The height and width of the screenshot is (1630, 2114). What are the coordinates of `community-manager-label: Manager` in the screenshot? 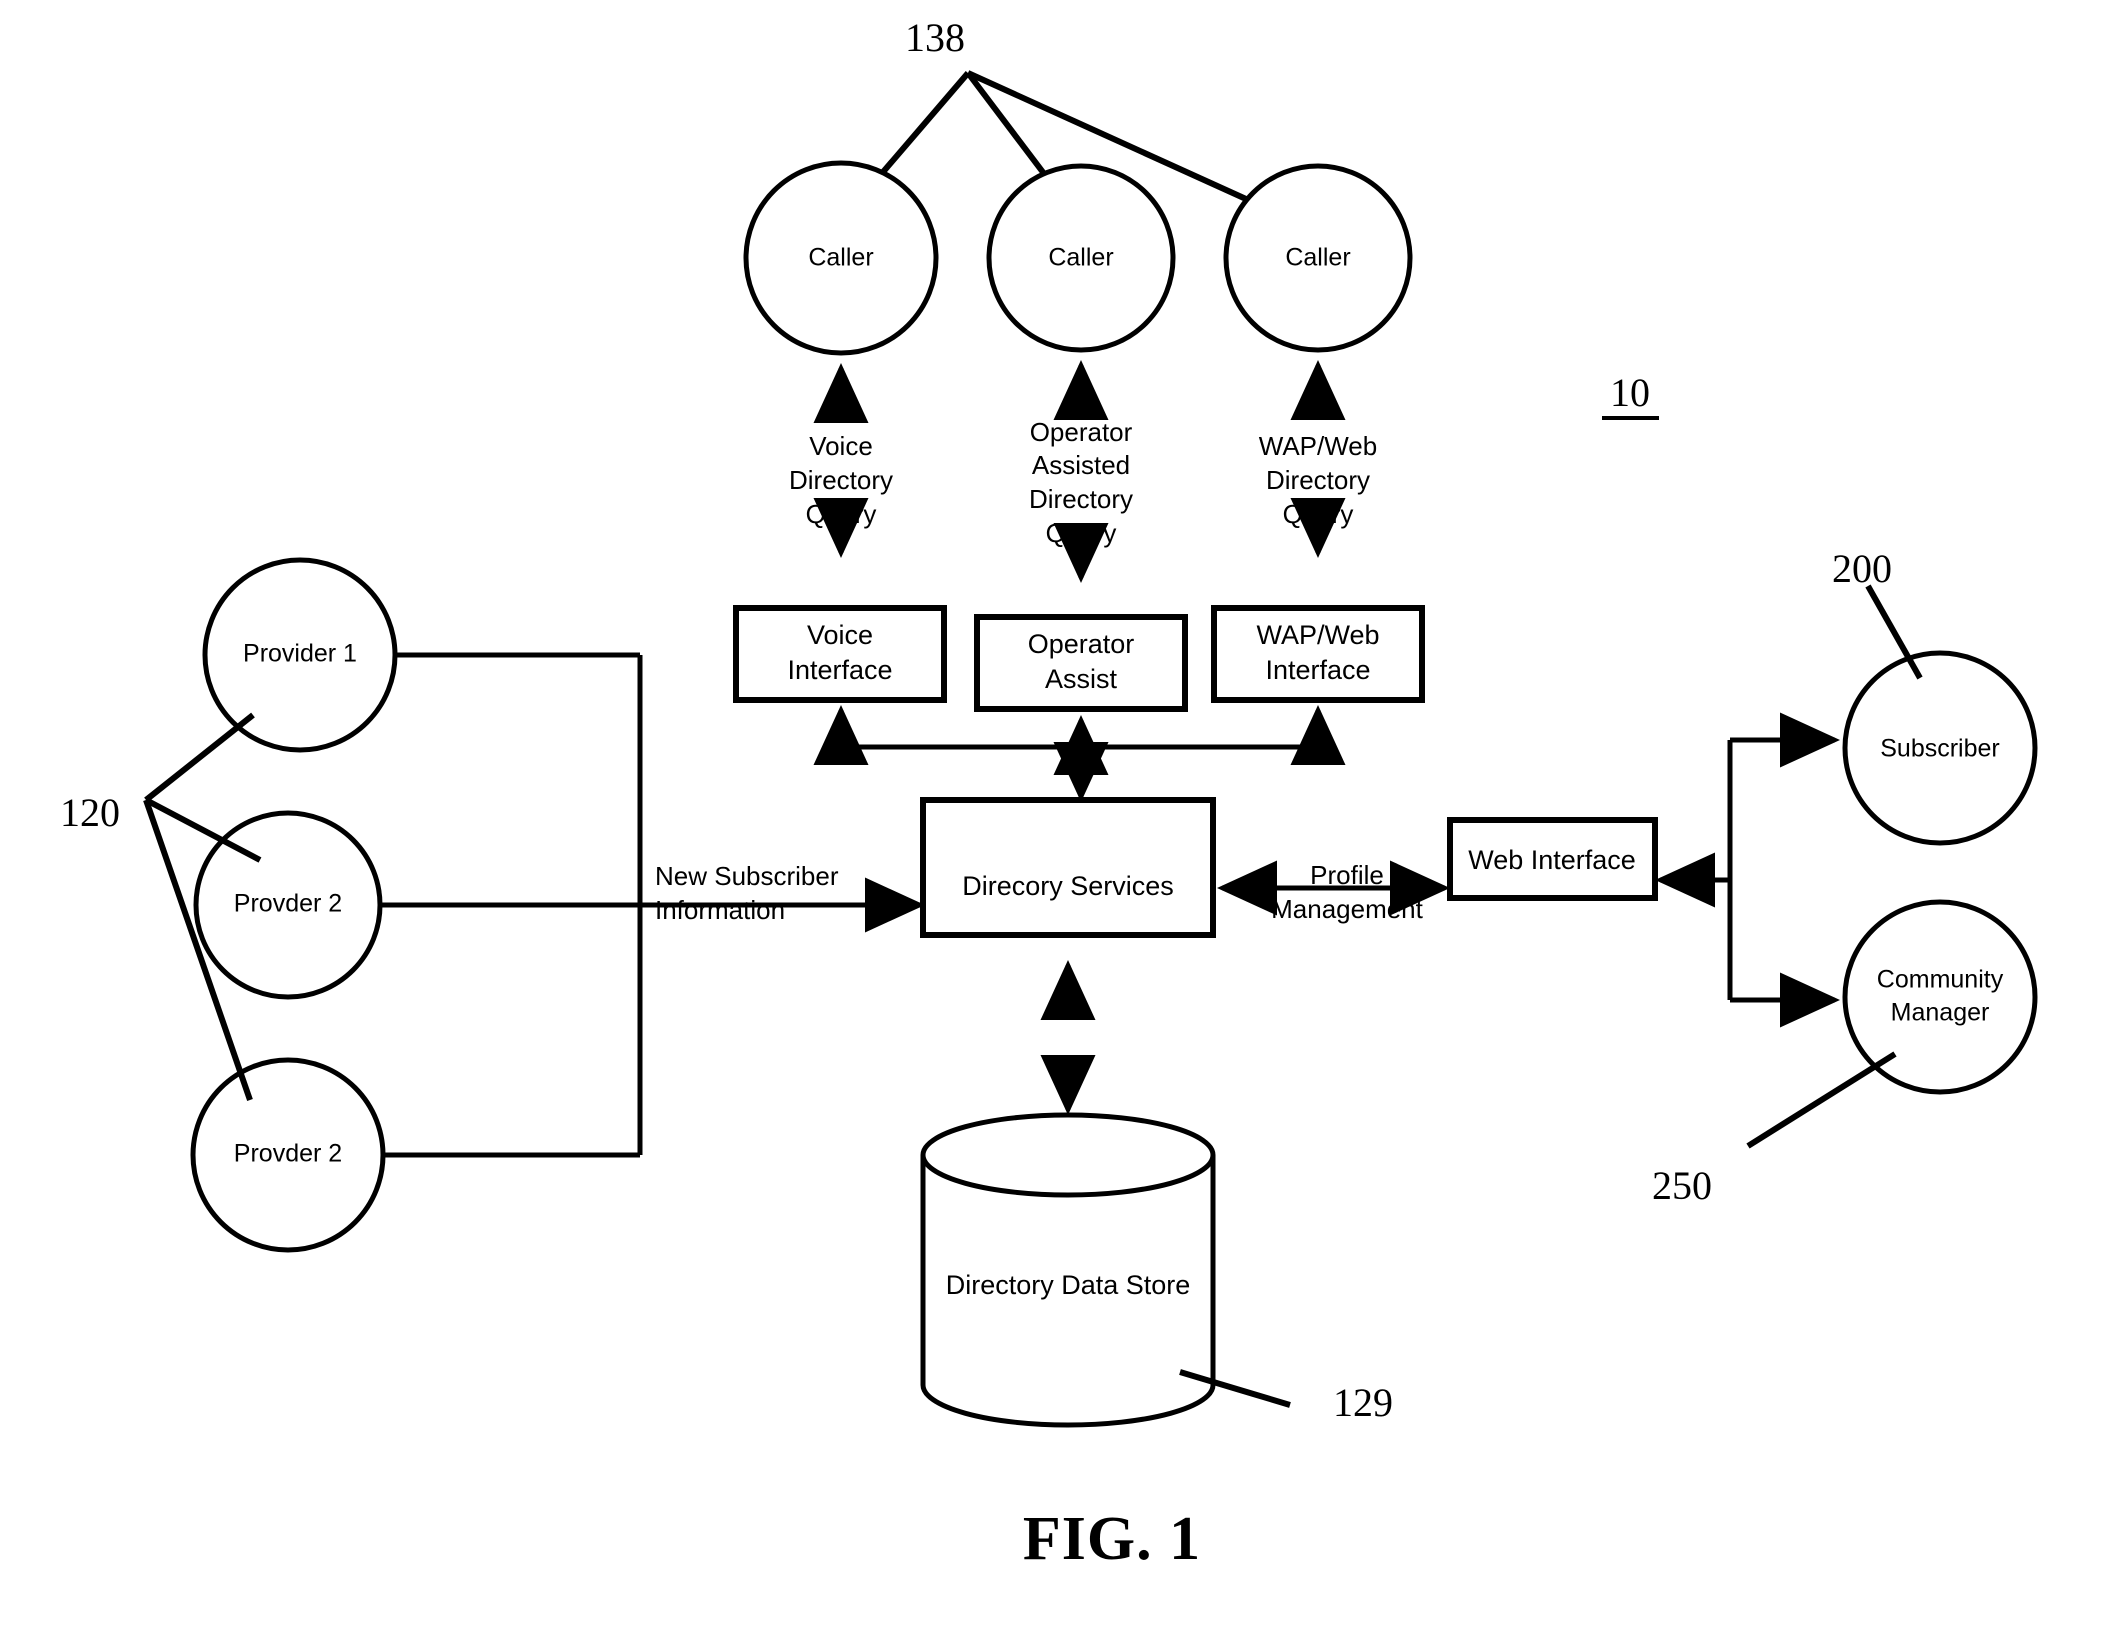 It's located at (1940, 1013).